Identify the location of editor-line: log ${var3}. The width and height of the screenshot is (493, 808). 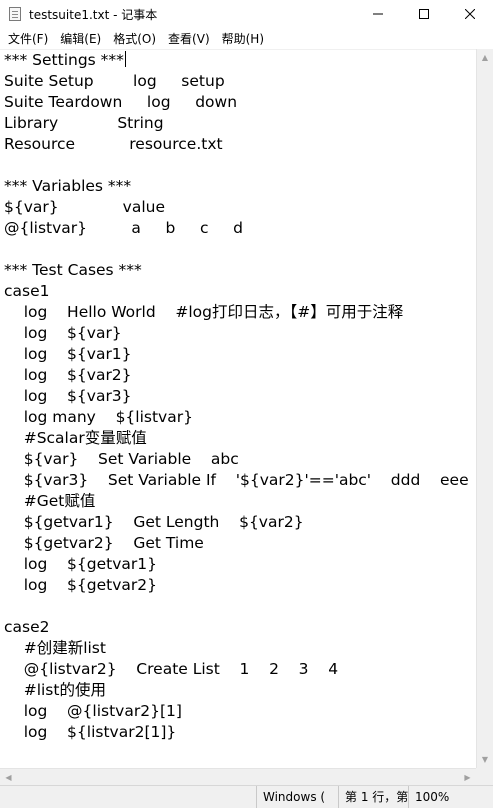
(68, 396).